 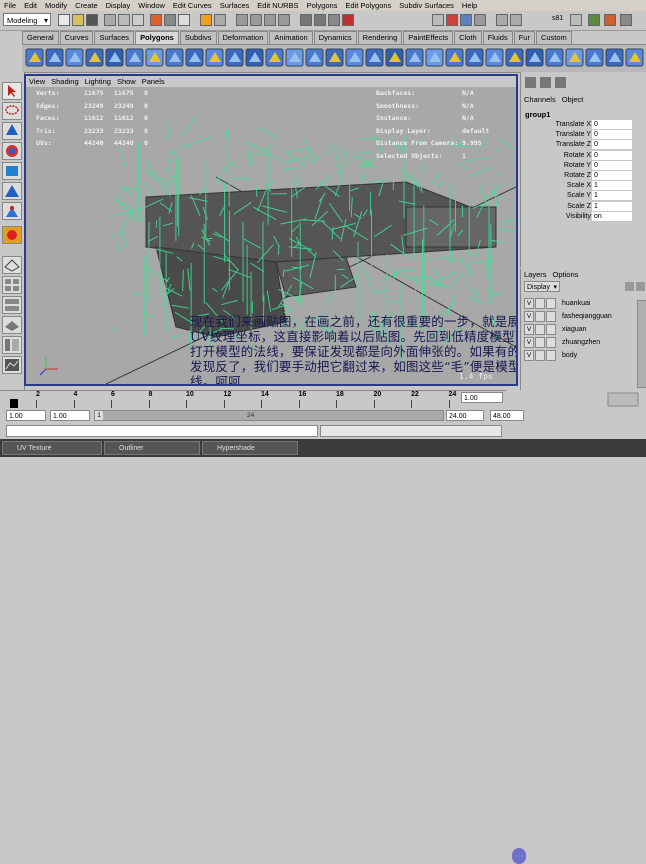 What do you see at coordinates (12, 345) in the screenshot?
I see `layout-outliner-icon` at bounding box center [12, 345].